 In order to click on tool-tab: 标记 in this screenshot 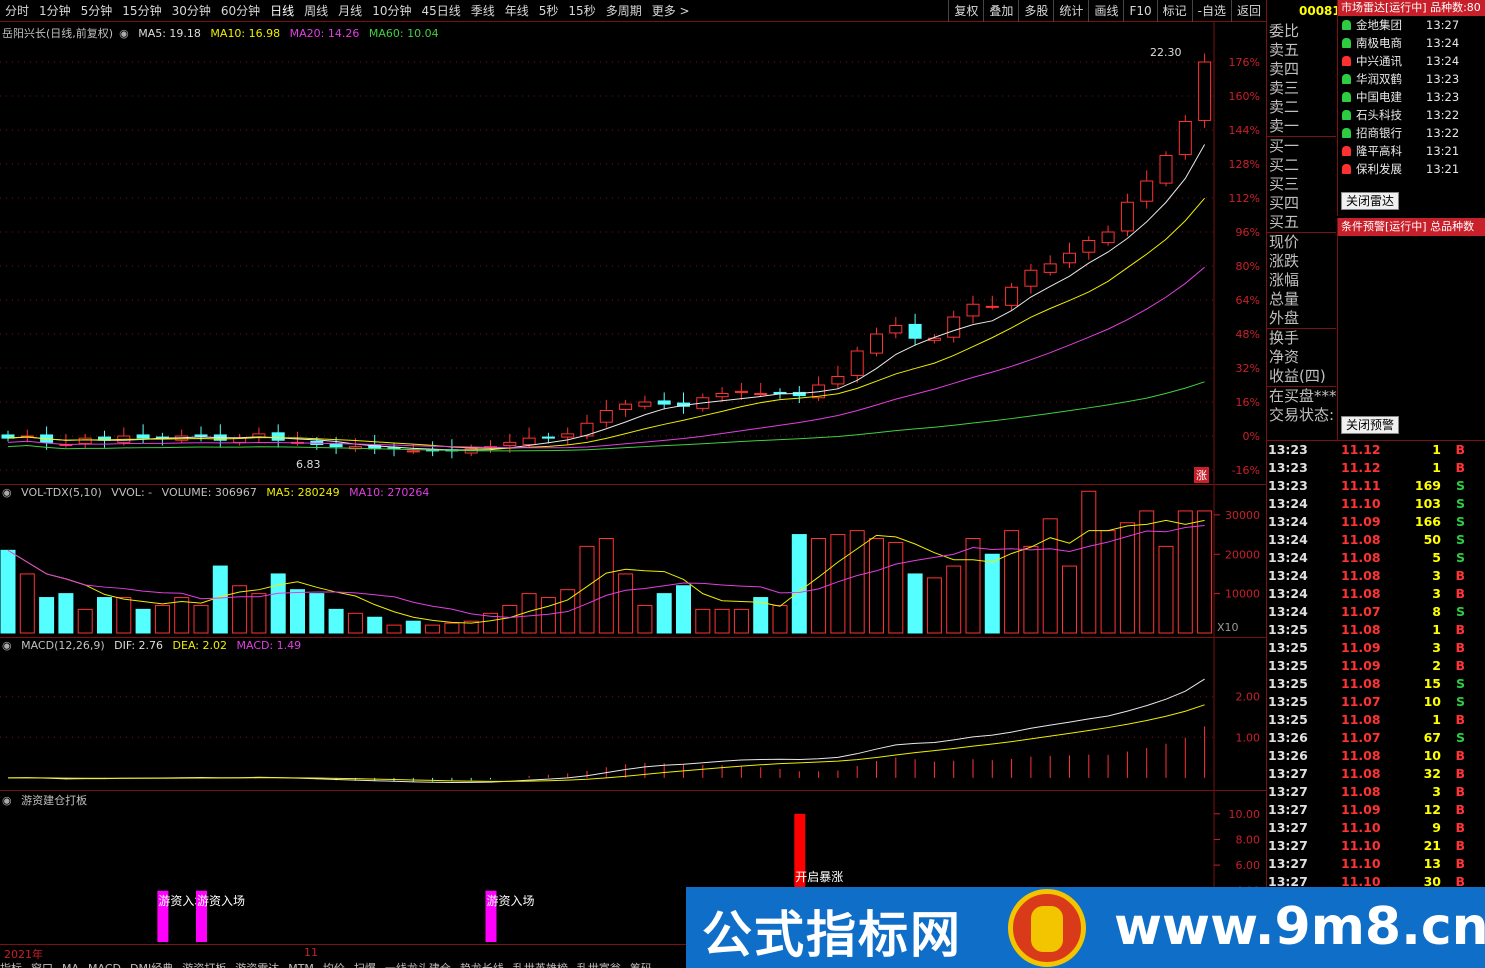, I will do `click(1174, 11)`.